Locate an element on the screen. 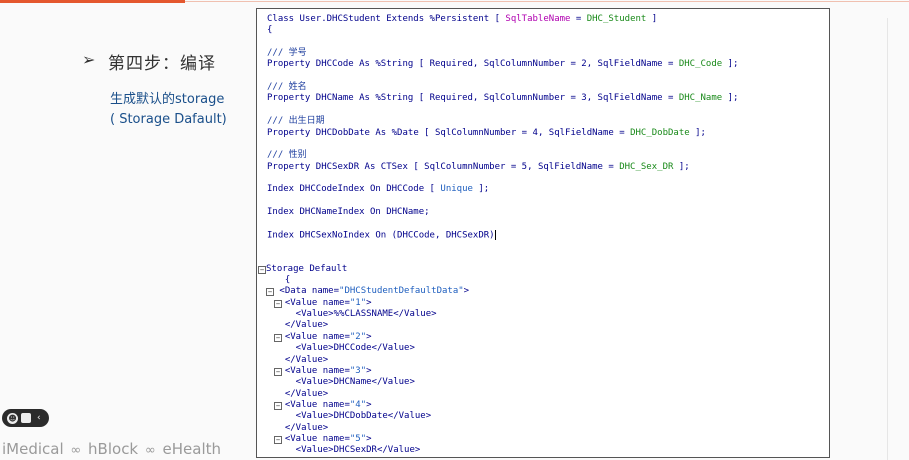  code-token: DHCSexDR is located at coordinates (355, 450).